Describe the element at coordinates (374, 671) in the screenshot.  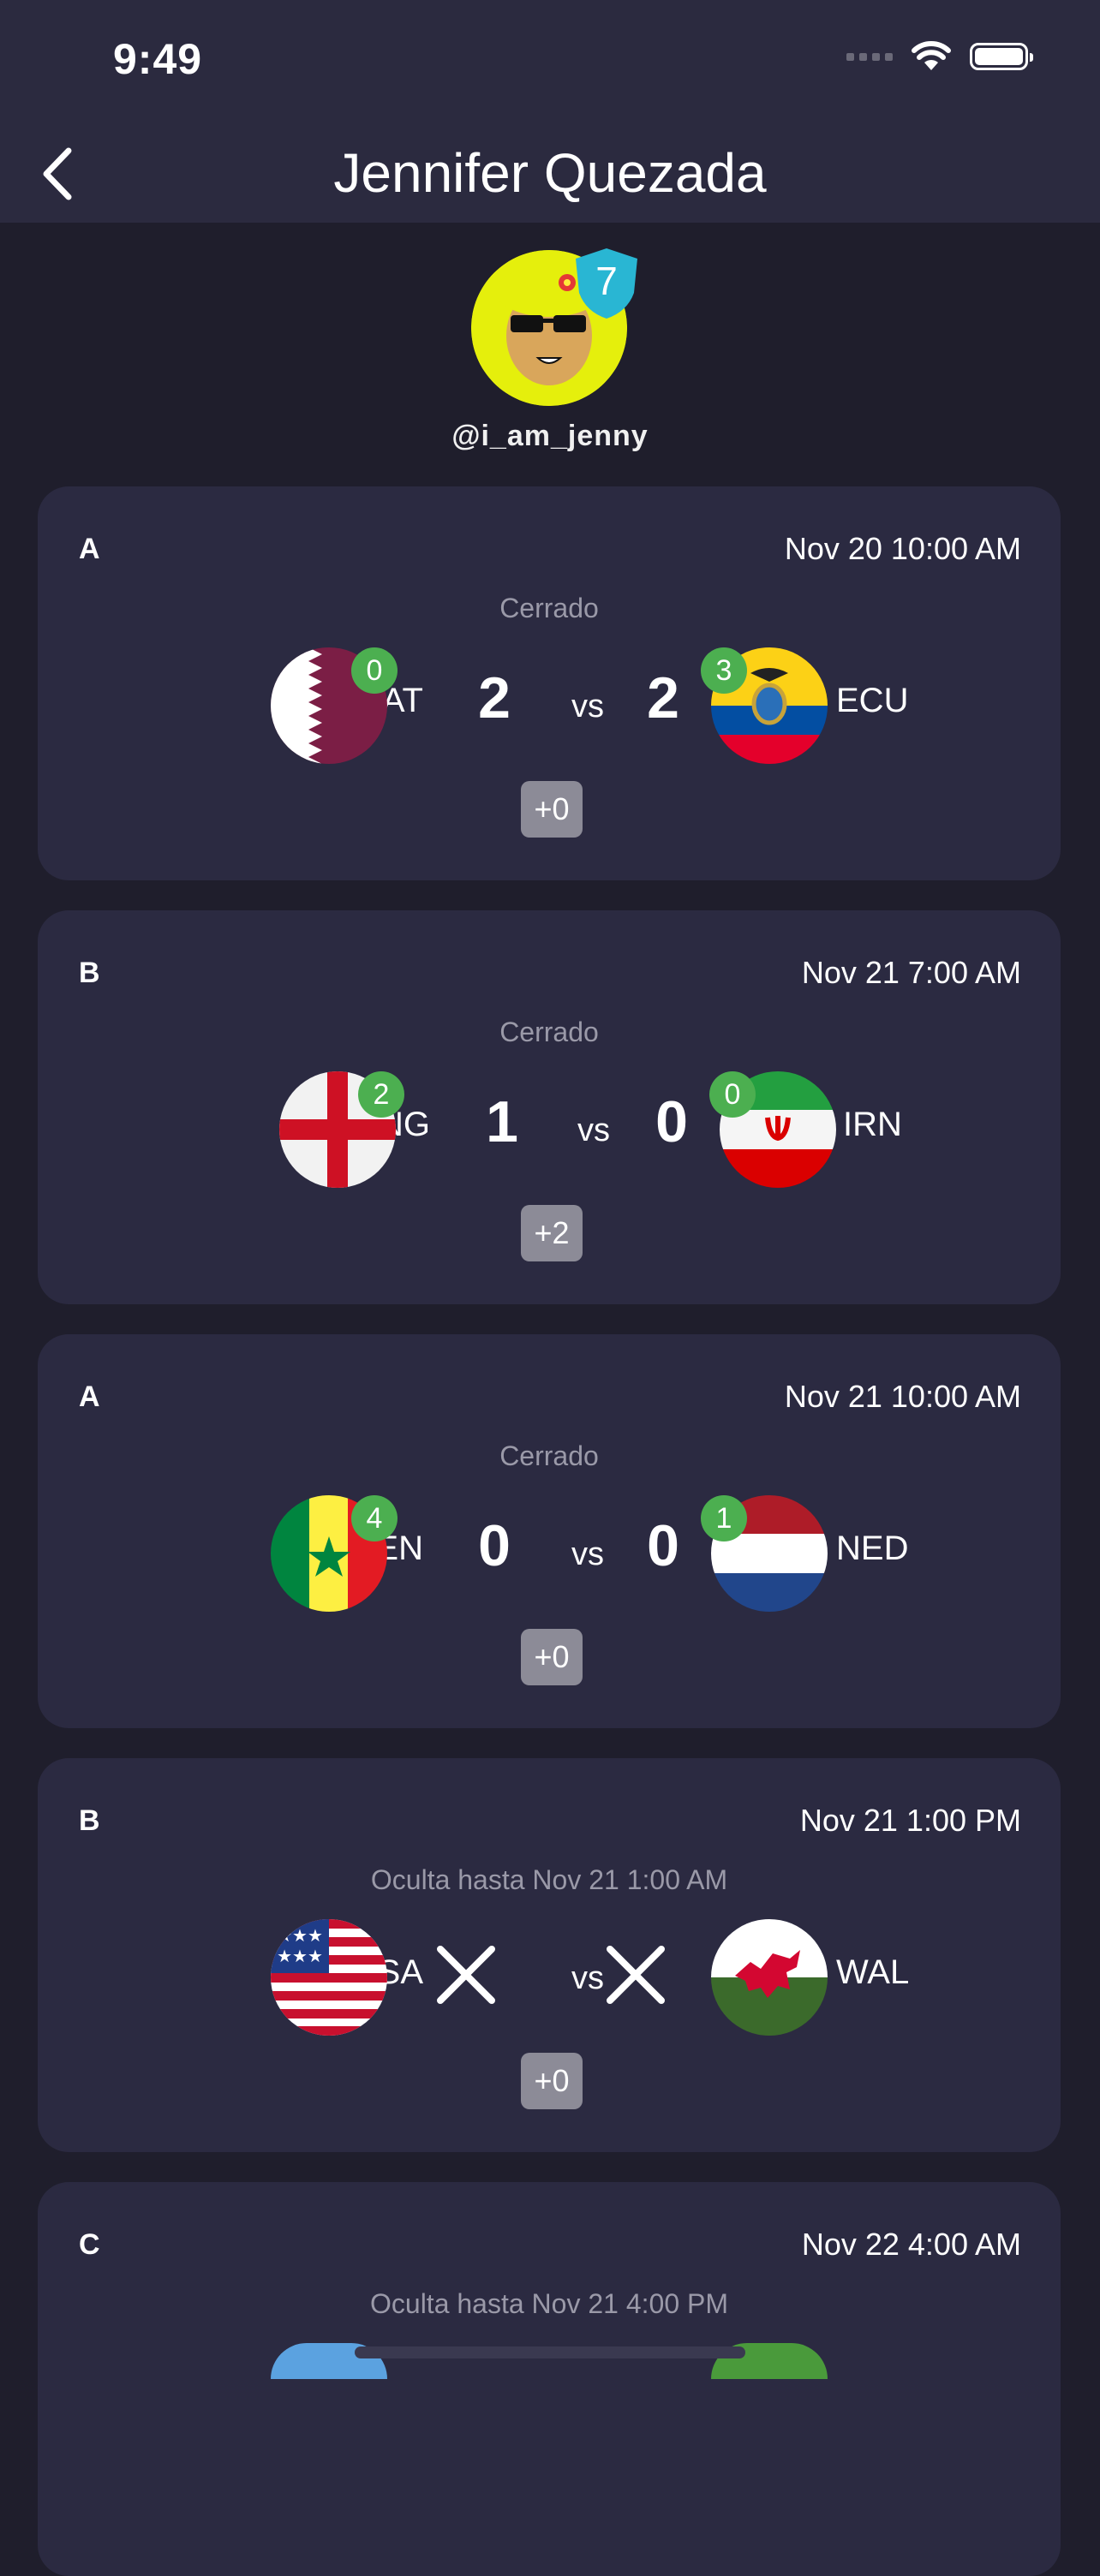
I see `home-picks-badge: 0` at that location.